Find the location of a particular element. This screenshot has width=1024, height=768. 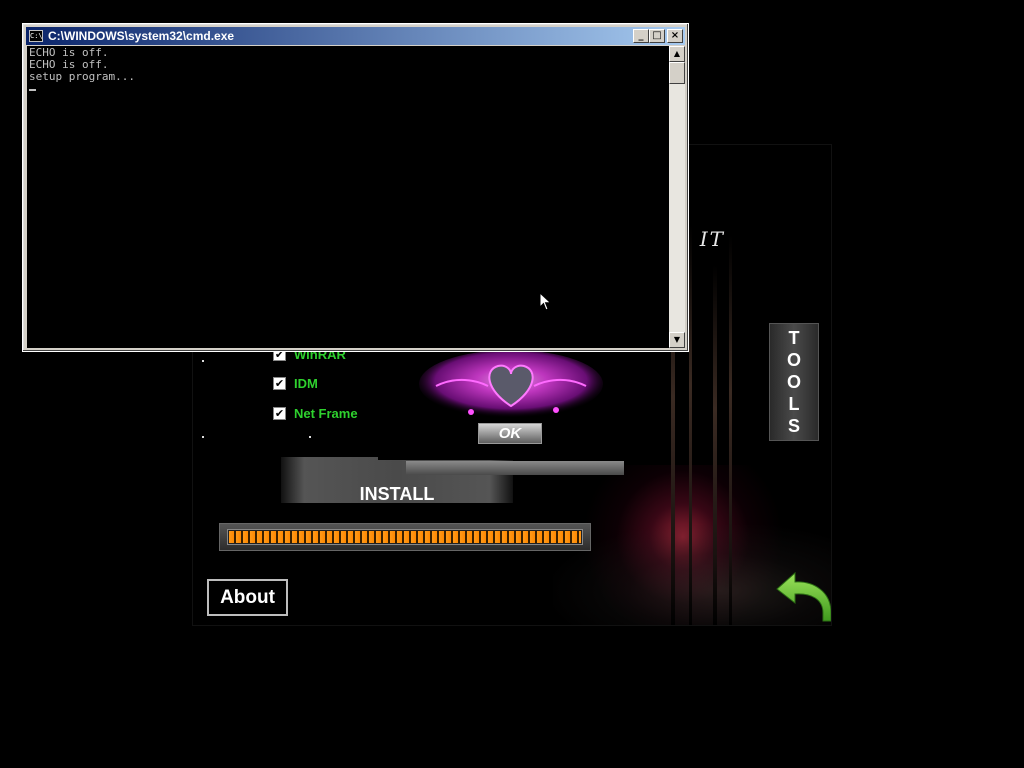

tools-button: T O O L S is located at coordinates (794, 382).